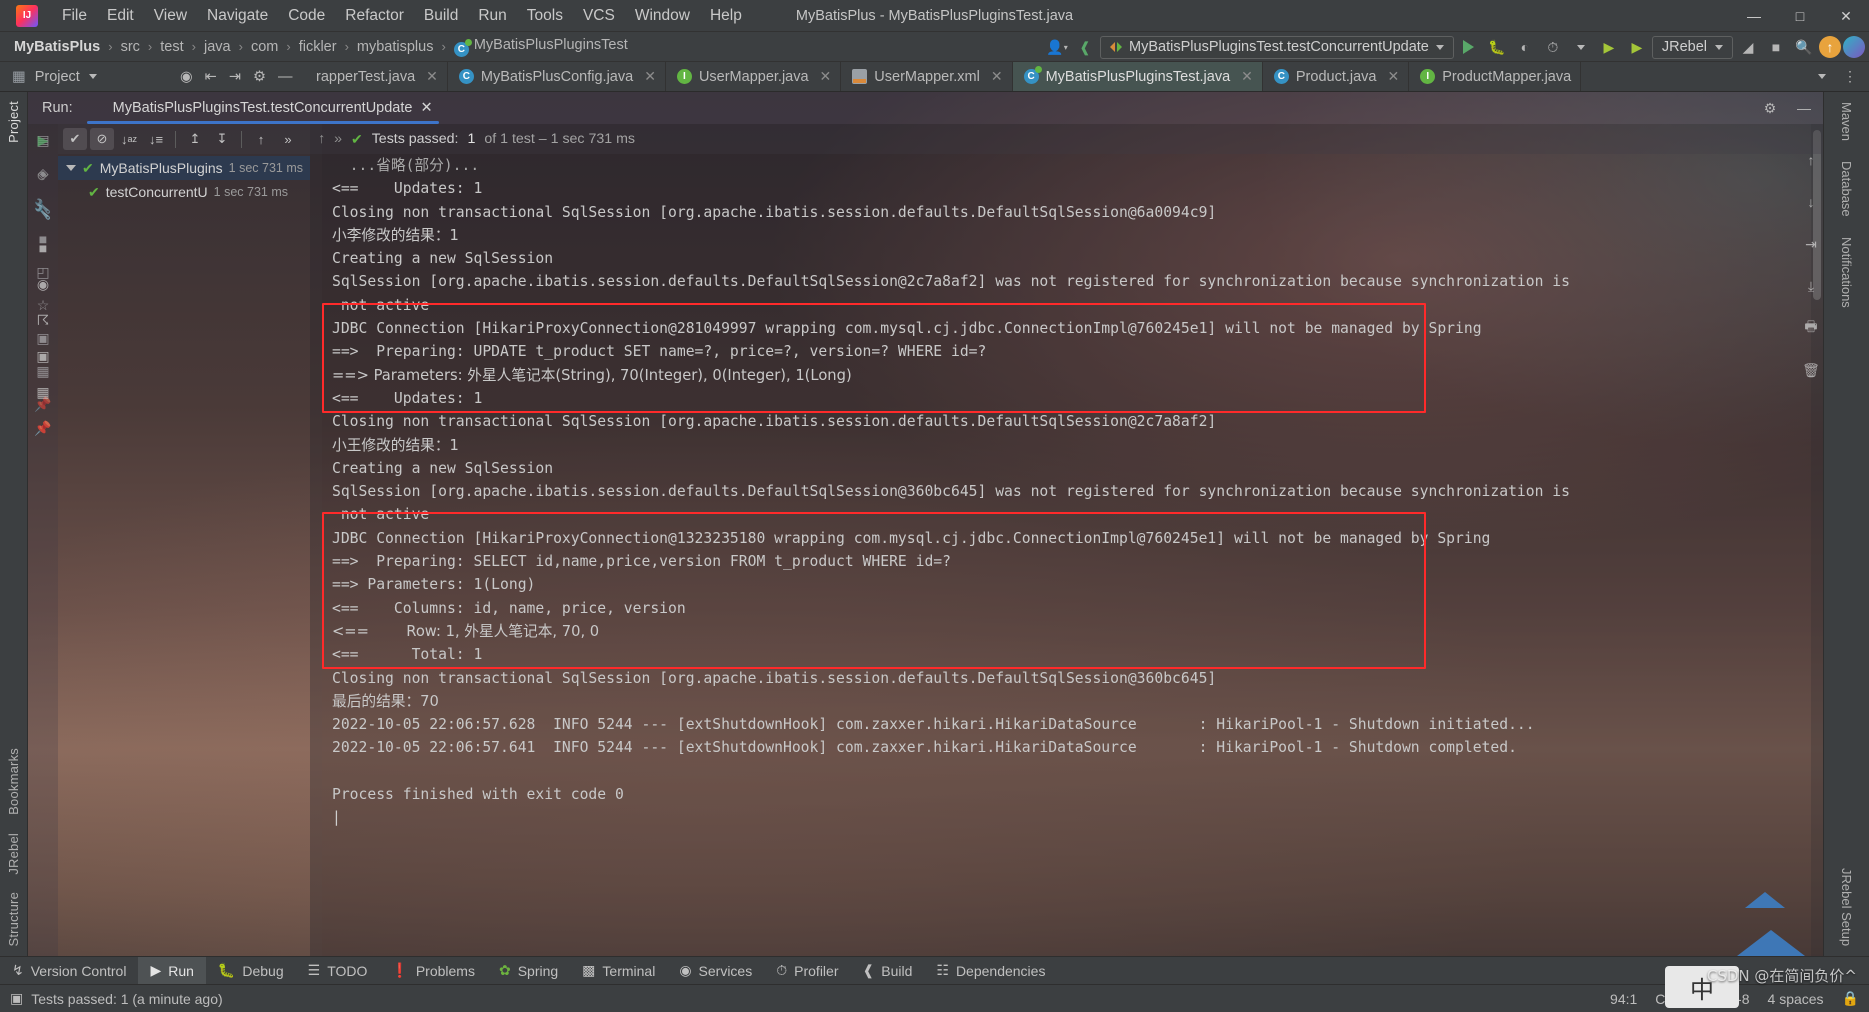 Image resolution: width=1869 pixels, height=1012 pixels. What do you see at coordinates (528, 971) in the screenshot?
I see `tool-button-spring: ✿ Spring` at bounding box center [528, 971].